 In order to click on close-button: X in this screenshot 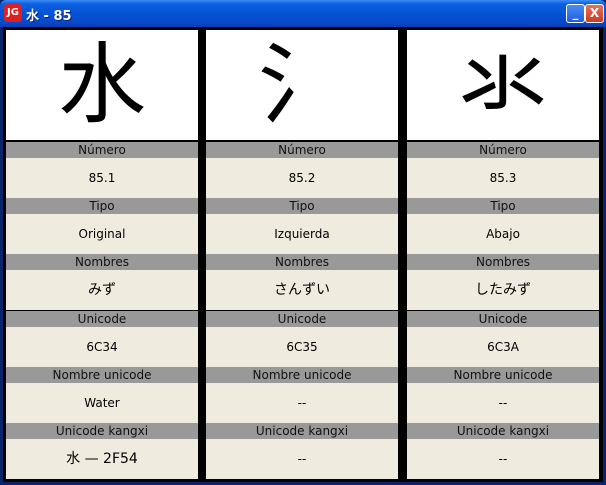, I will do `click(594, 13)`.